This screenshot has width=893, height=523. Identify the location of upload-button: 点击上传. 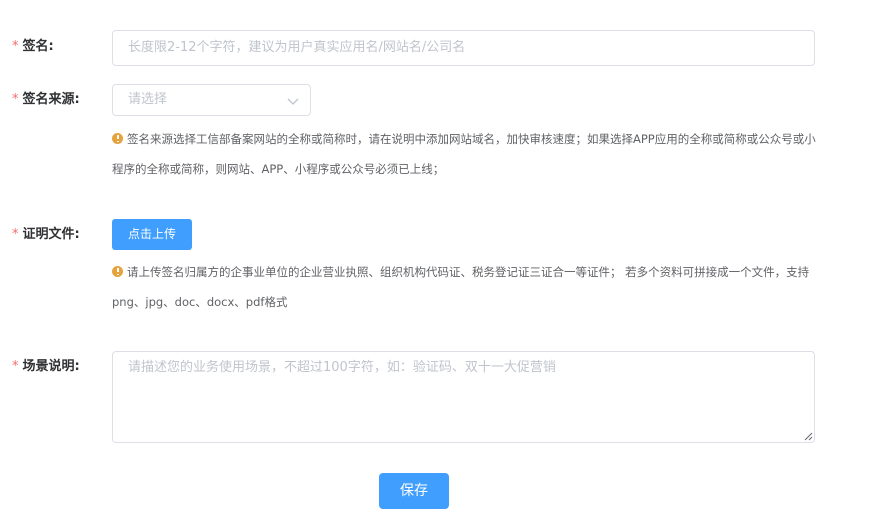
(152, 234).